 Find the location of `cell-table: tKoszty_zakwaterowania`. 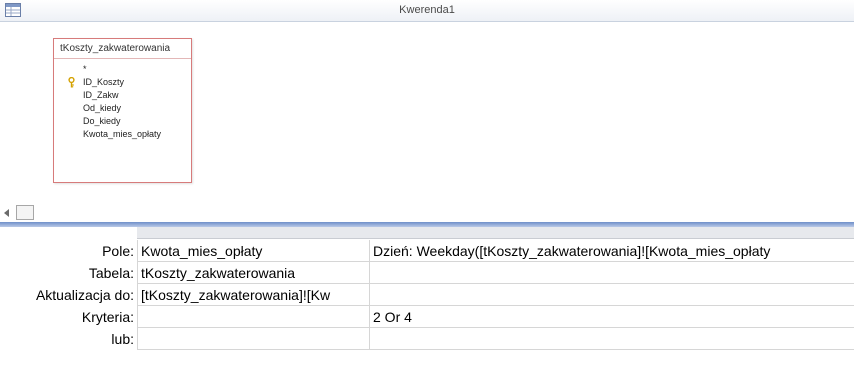

cell-table: tKoszty_zakwaterowania is located at coordinates (253, 273).